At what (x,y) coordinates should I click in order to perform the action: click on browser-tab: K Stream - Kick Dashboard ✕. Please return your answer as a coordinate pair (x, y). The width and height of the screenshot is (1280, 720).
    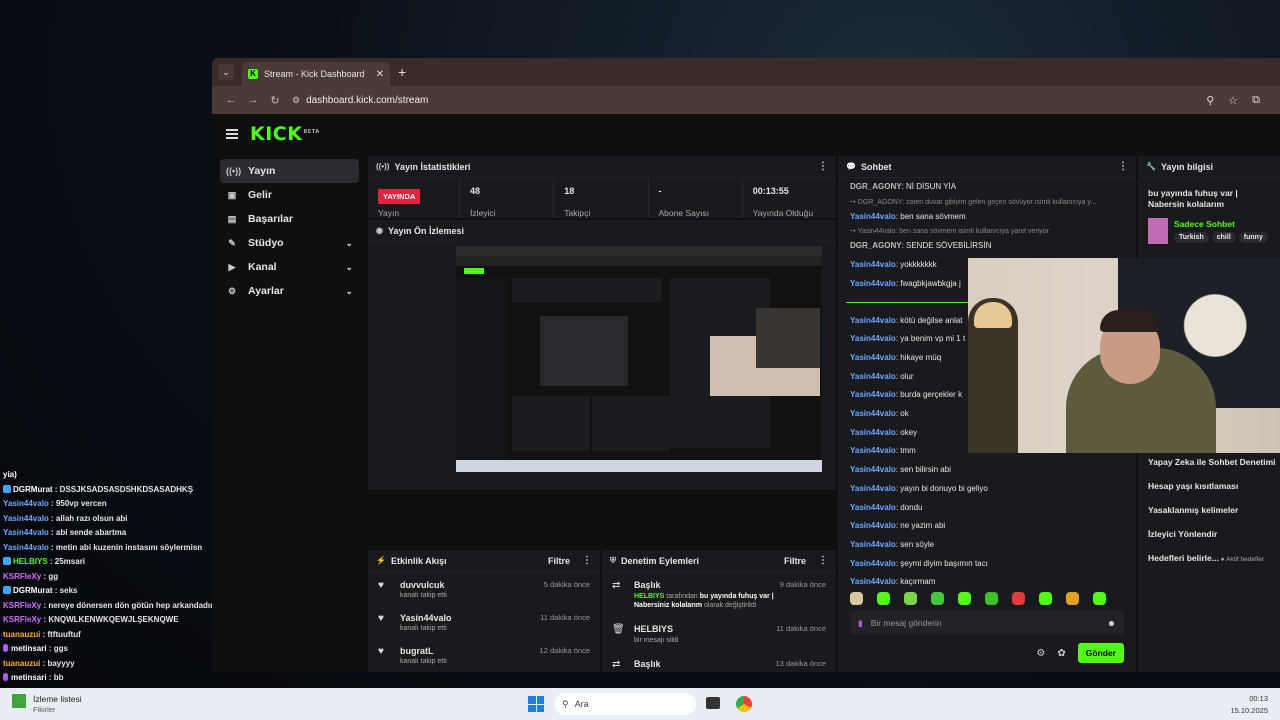
    Looking at the image, I should click on (316, 74).